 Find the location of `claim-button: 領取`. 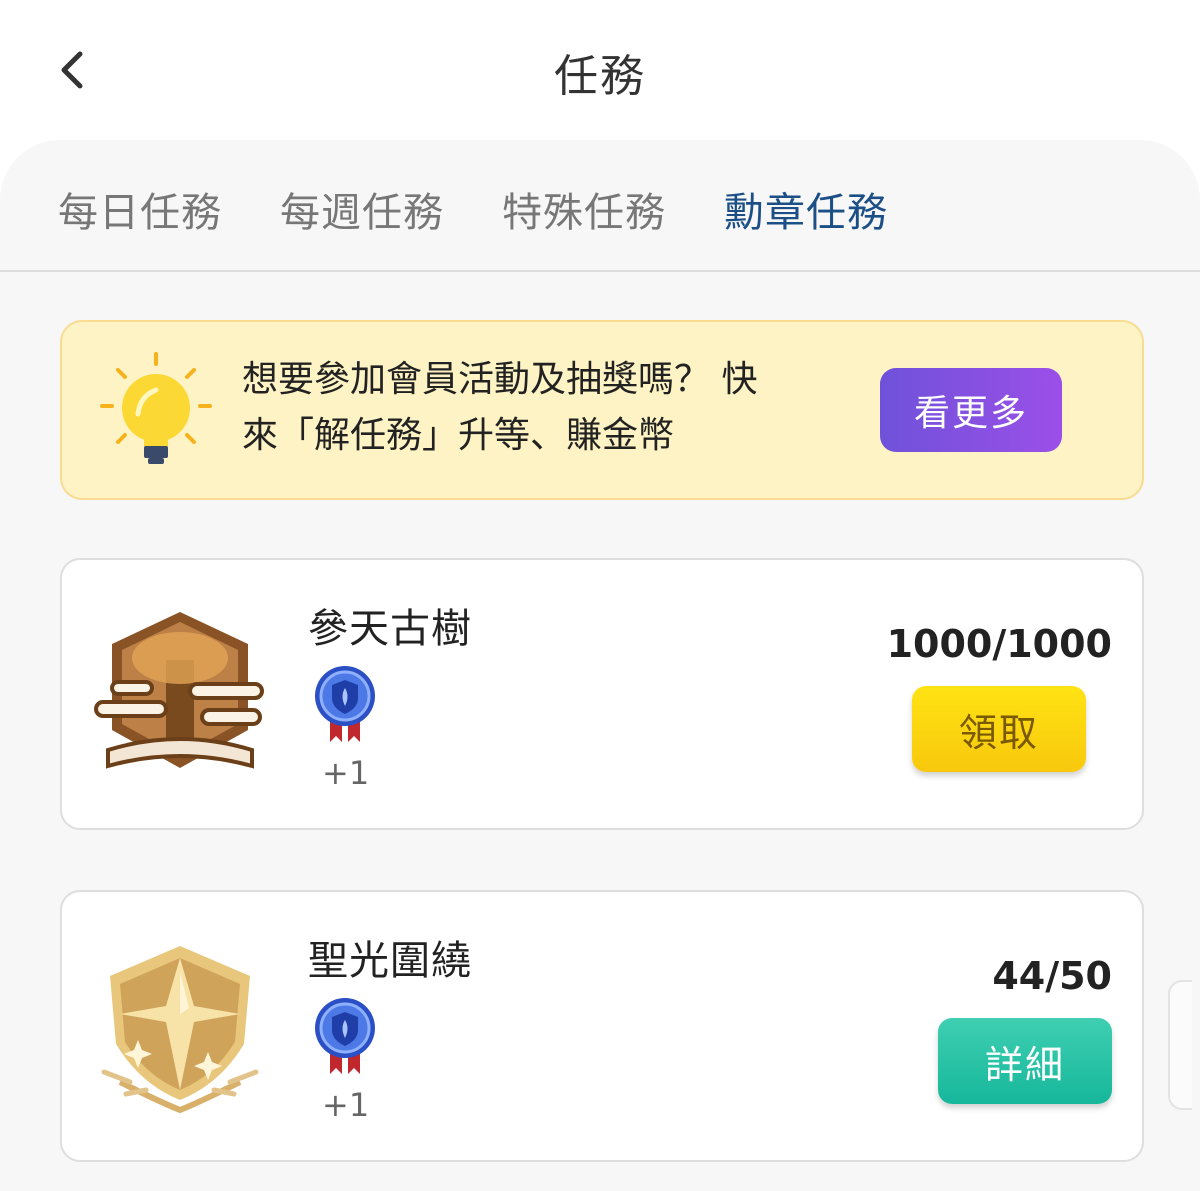

claim-button: 領取 is located at coordinates (999, 729).